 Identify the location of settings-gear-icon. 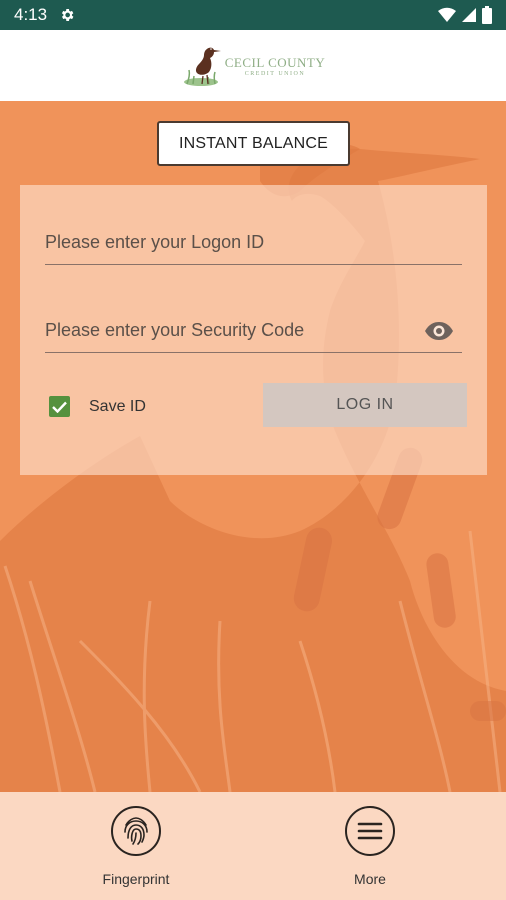
(68, 15).